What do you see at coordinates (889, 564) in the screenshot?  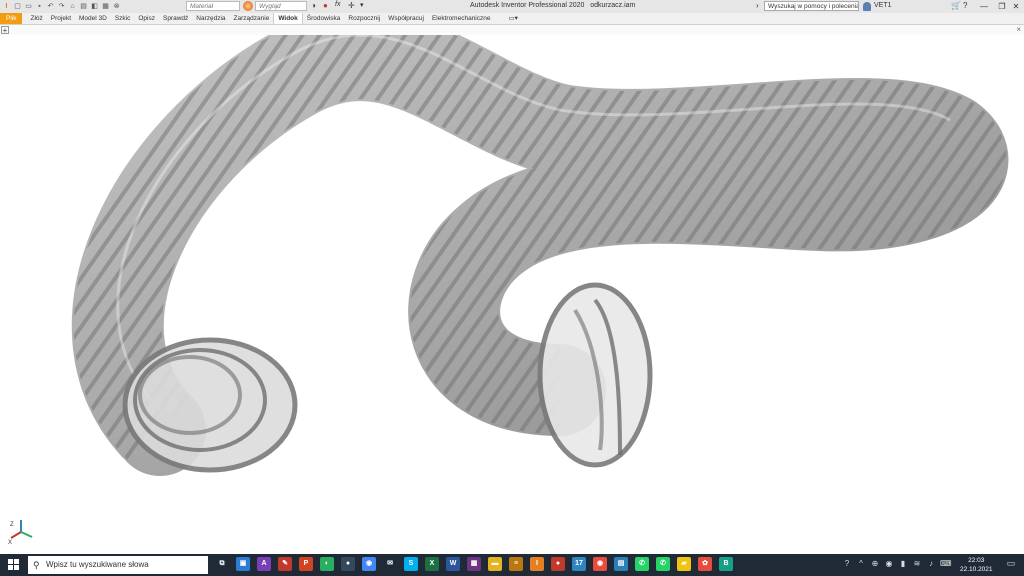 I see `app-tray-icon: ◉` at bounding box center [889, 564].